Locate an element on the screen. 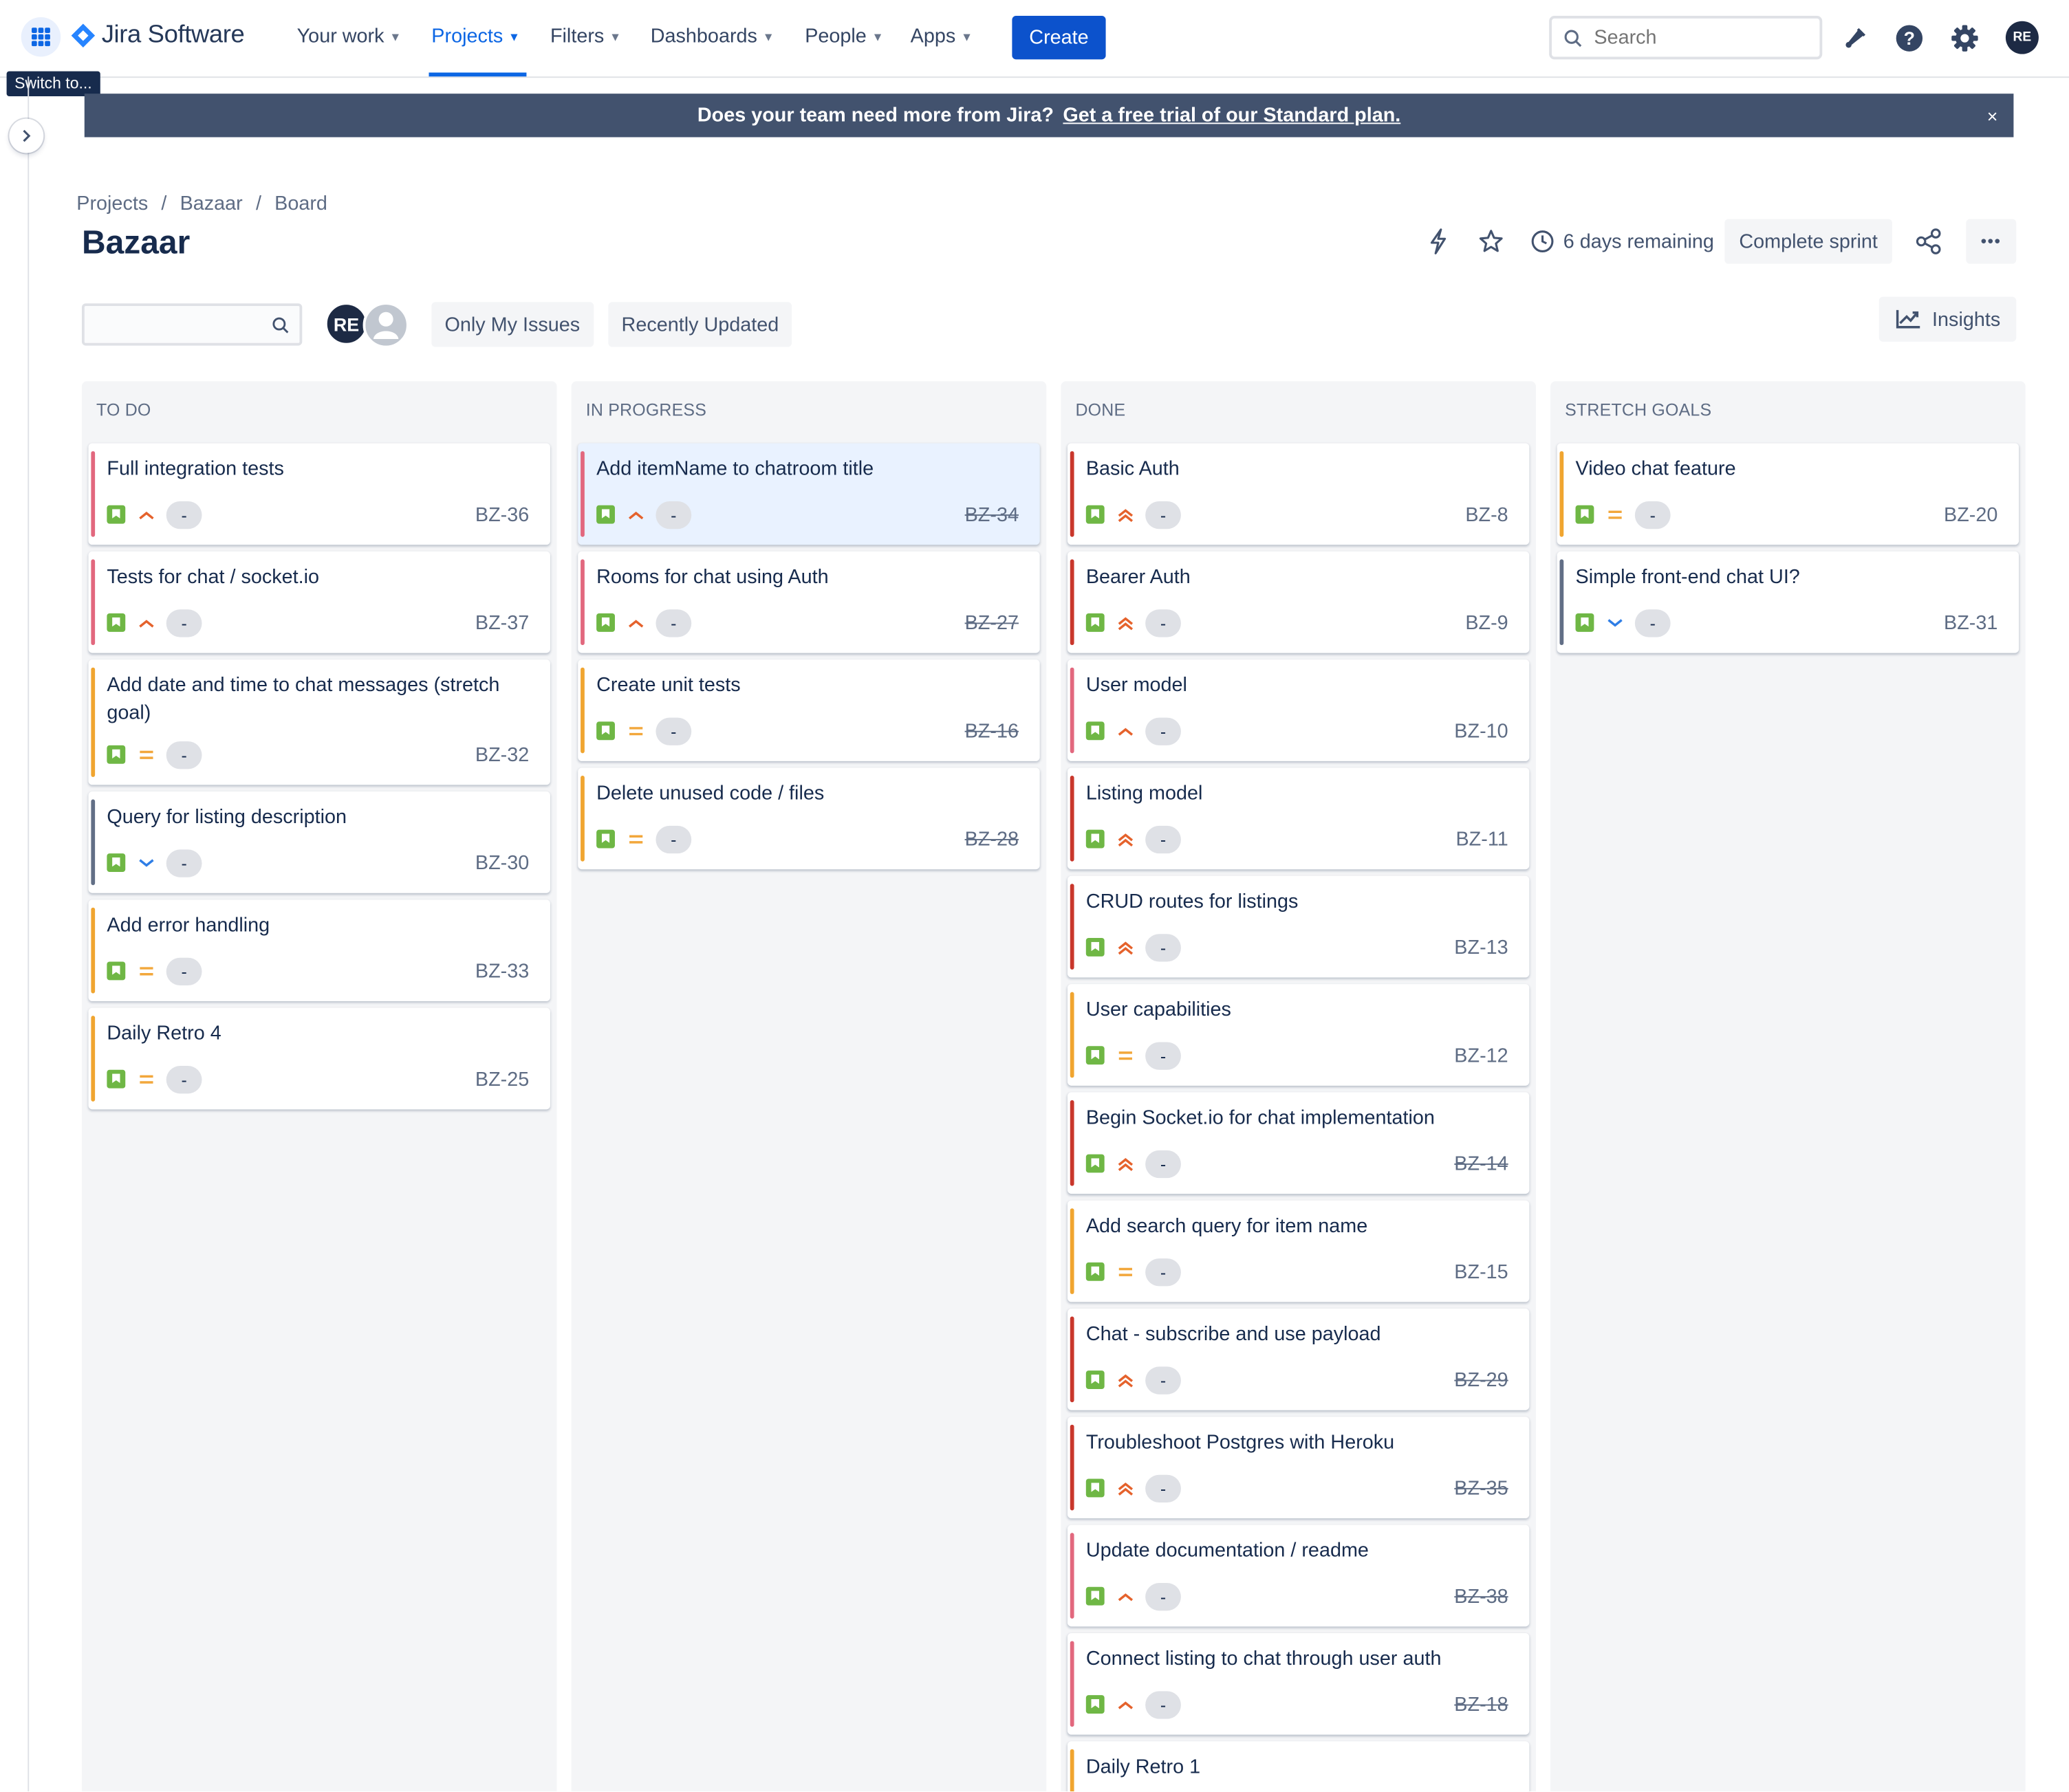  issue-card: User model - BZ-10 is located at coordinates (1298, 710).